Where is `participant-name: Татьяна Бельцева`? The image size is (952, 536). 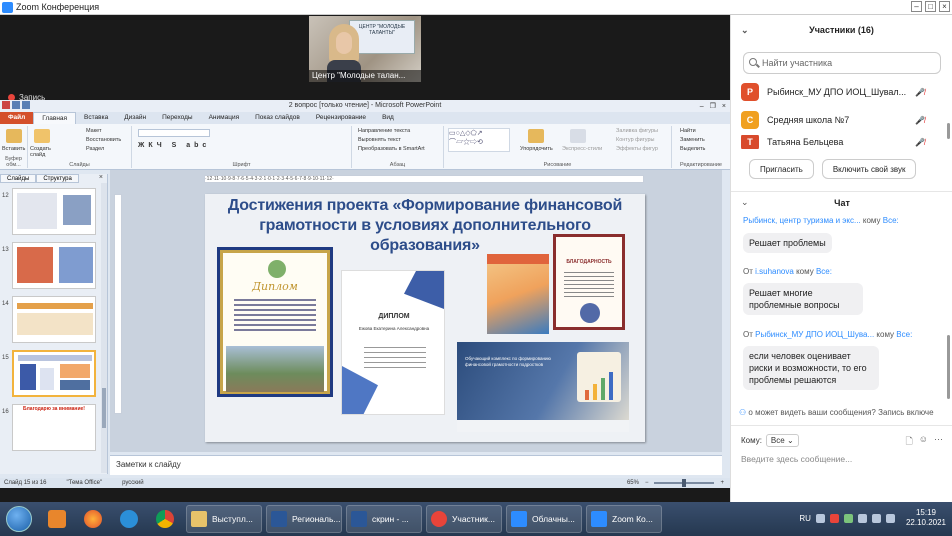
participant-name: Татьяна Бельцева is located at coordinates (805, 142).